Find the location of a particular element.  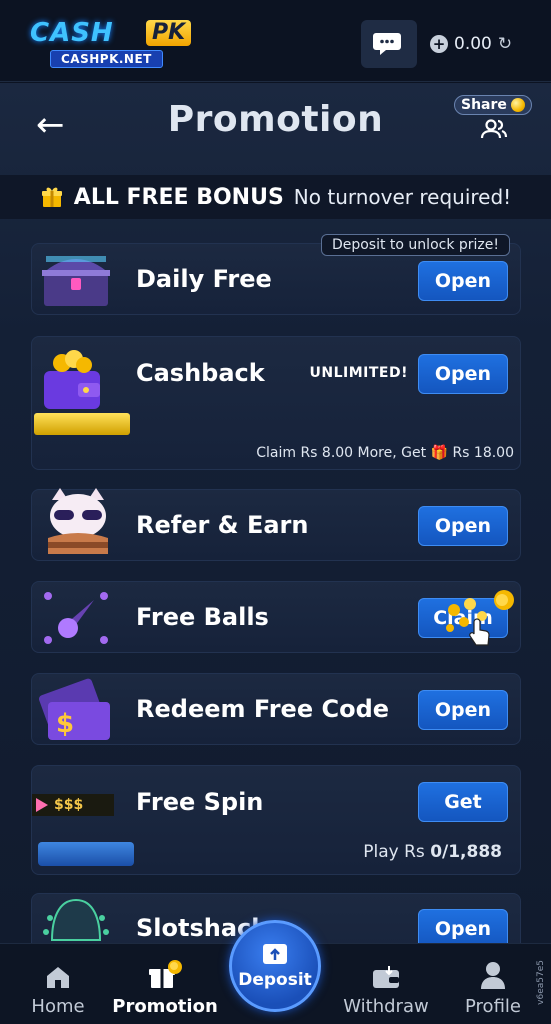

play-arrow-icon is located at coordinates (42, 805).